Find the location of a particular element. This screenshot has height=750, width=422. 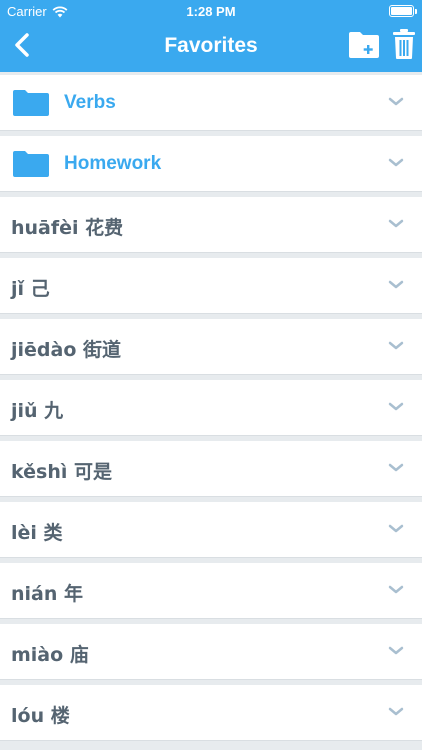

header: Carrier 1:28 PM Favorites is located at coordinates (211, 36).